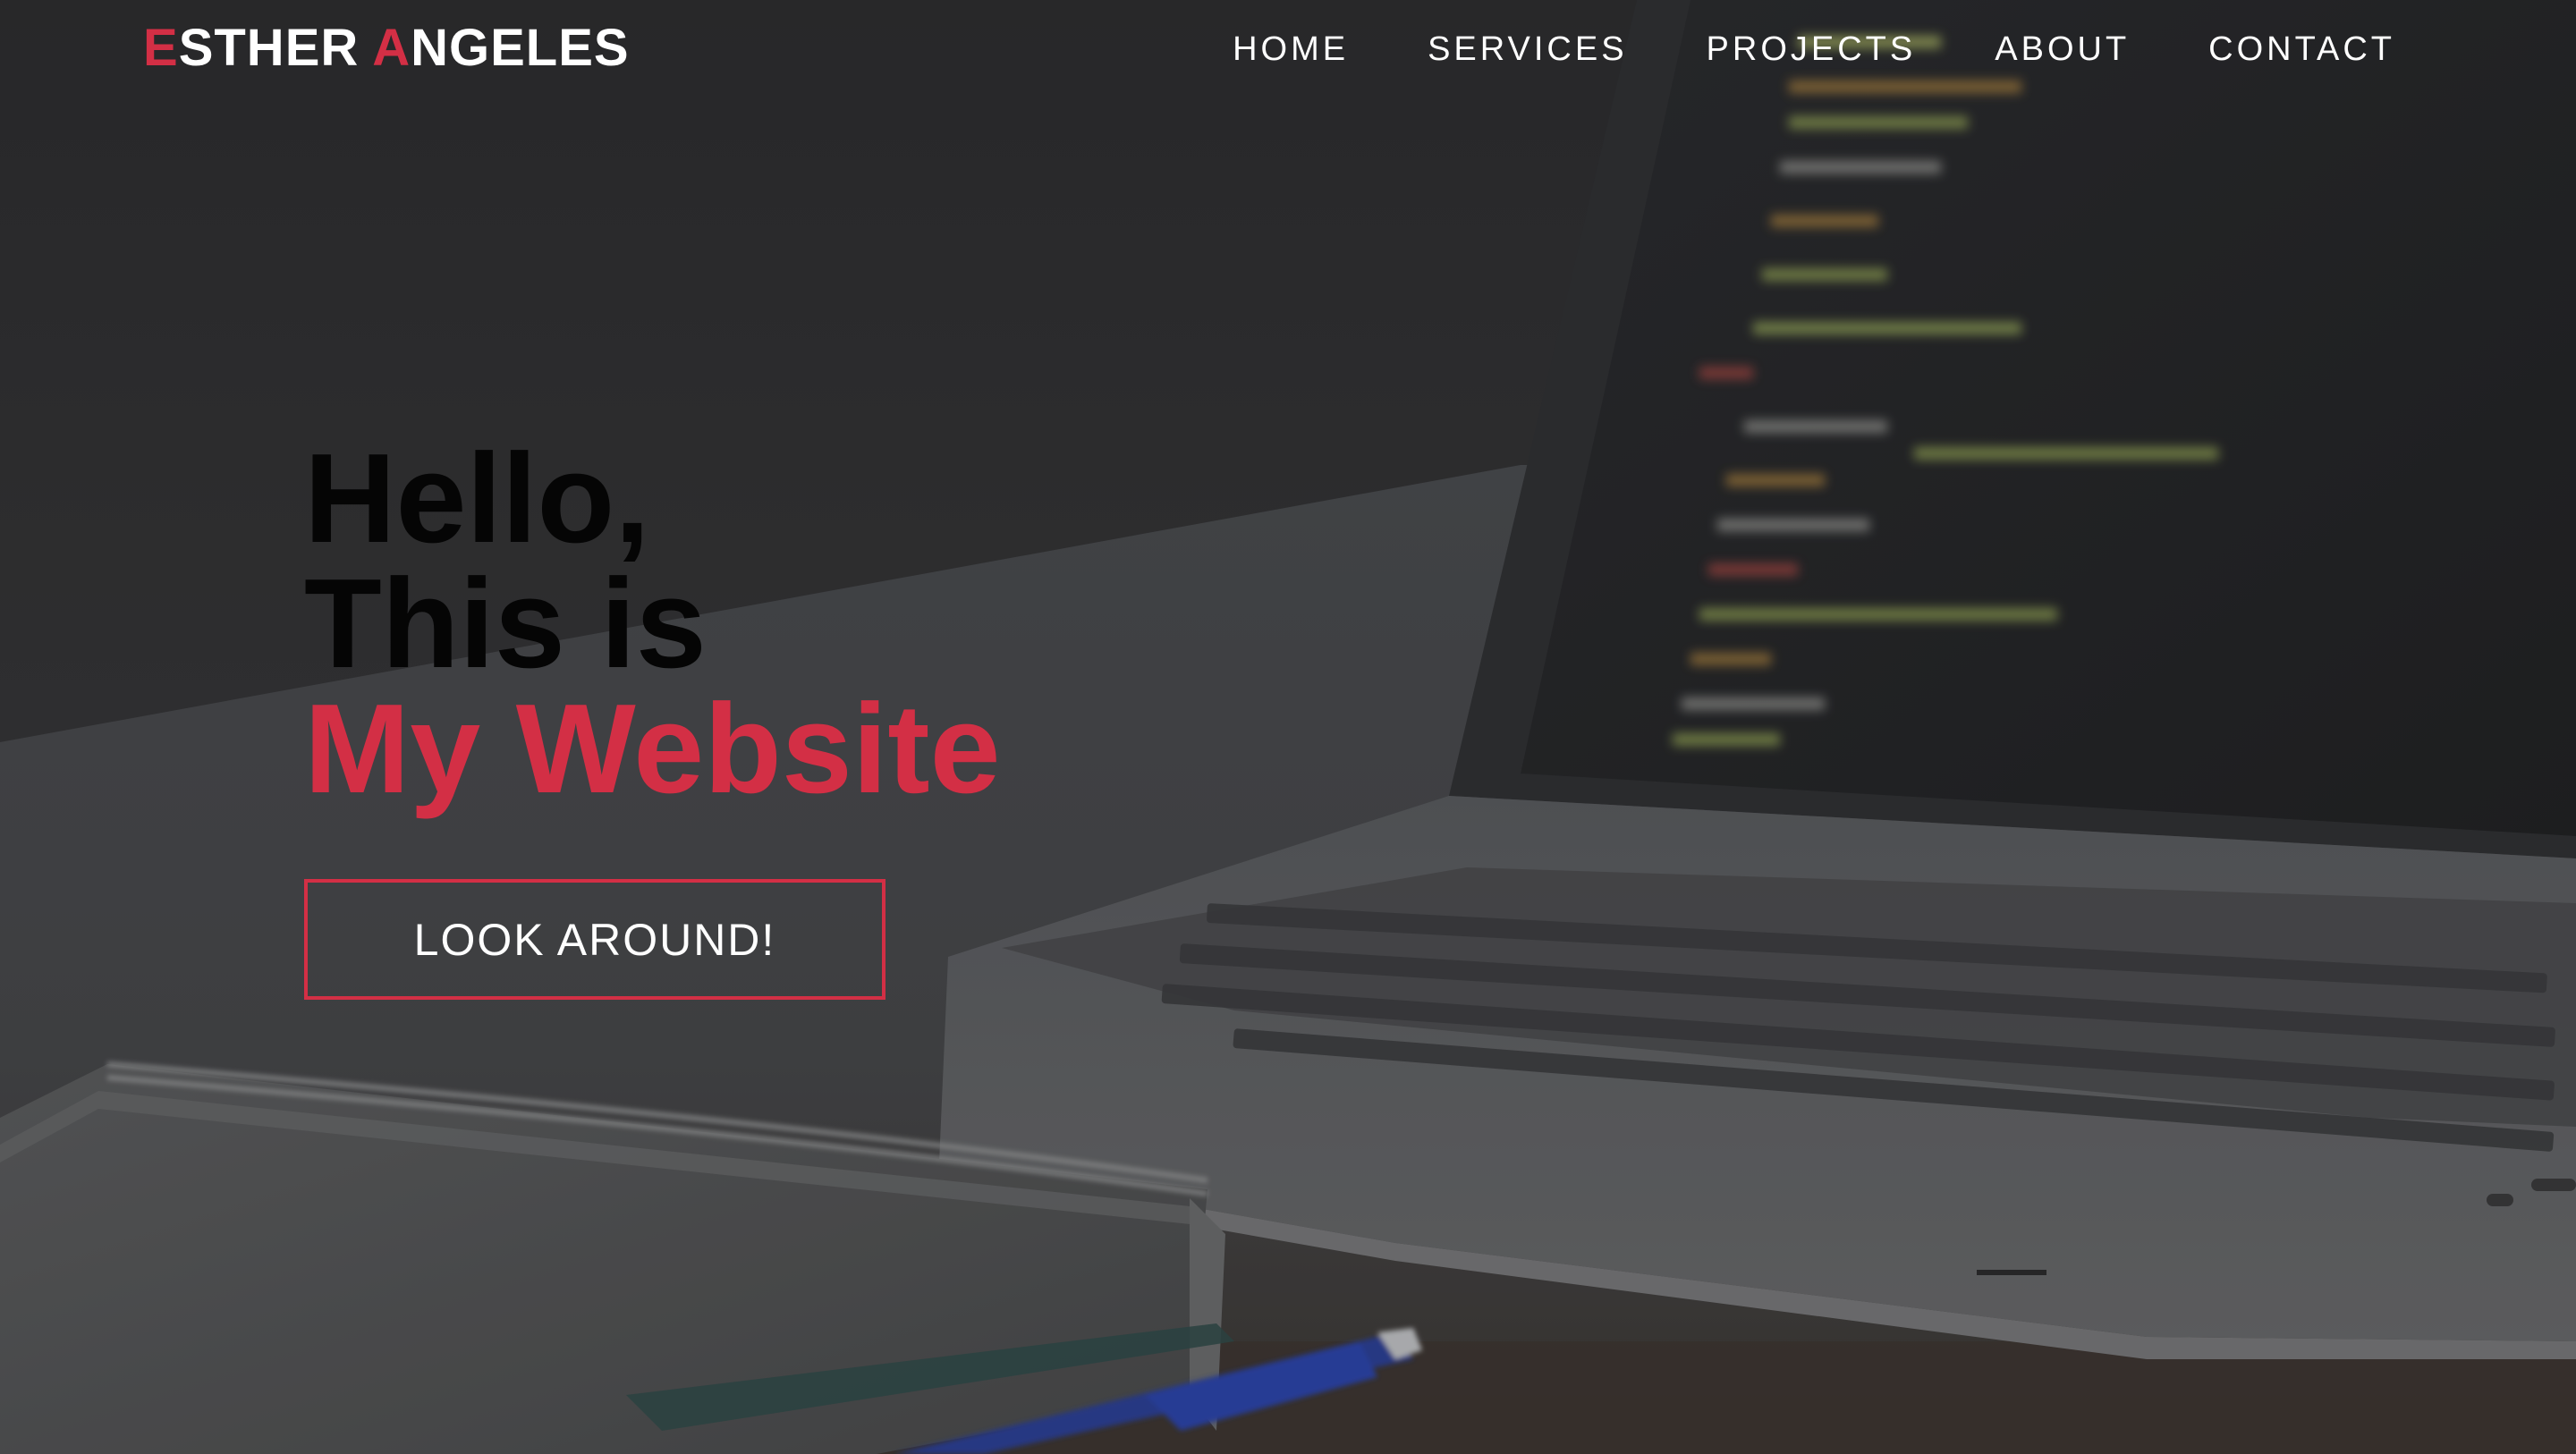  What do you see at coordinates (275, 48) in the screenshot?
I see `logo-first-rest: STHER` at bounding box center [275, 48].